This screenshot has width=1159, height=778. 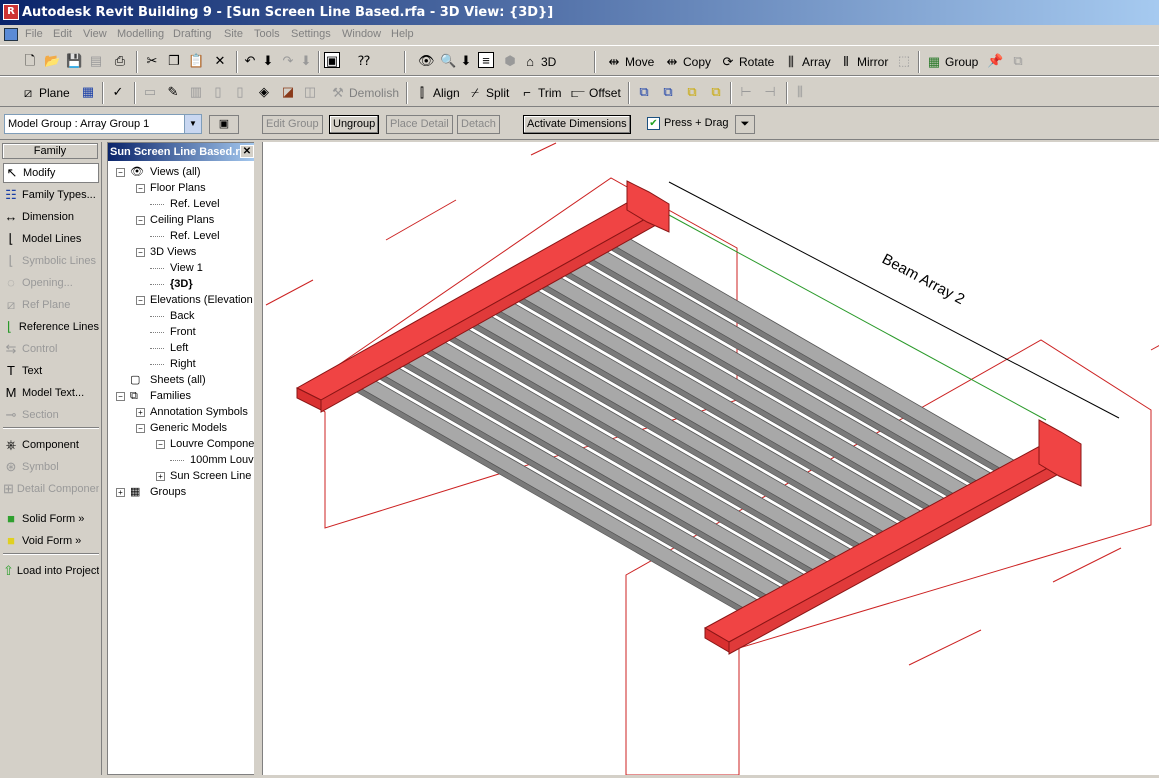 I want to click on edit-group-button: Edit Group, so click(x=292, y=124).